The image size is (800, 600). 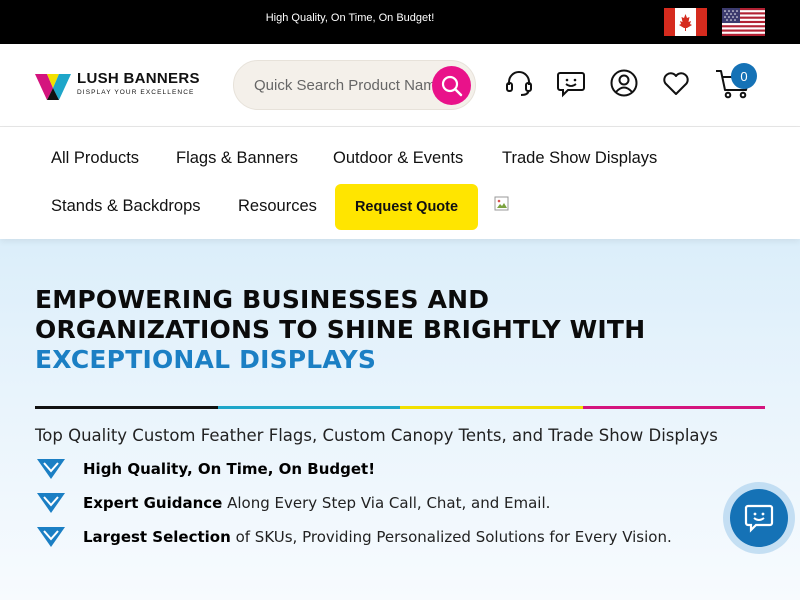 I want to click on nav-item-resources: Resources, so click(x=277, y=206).